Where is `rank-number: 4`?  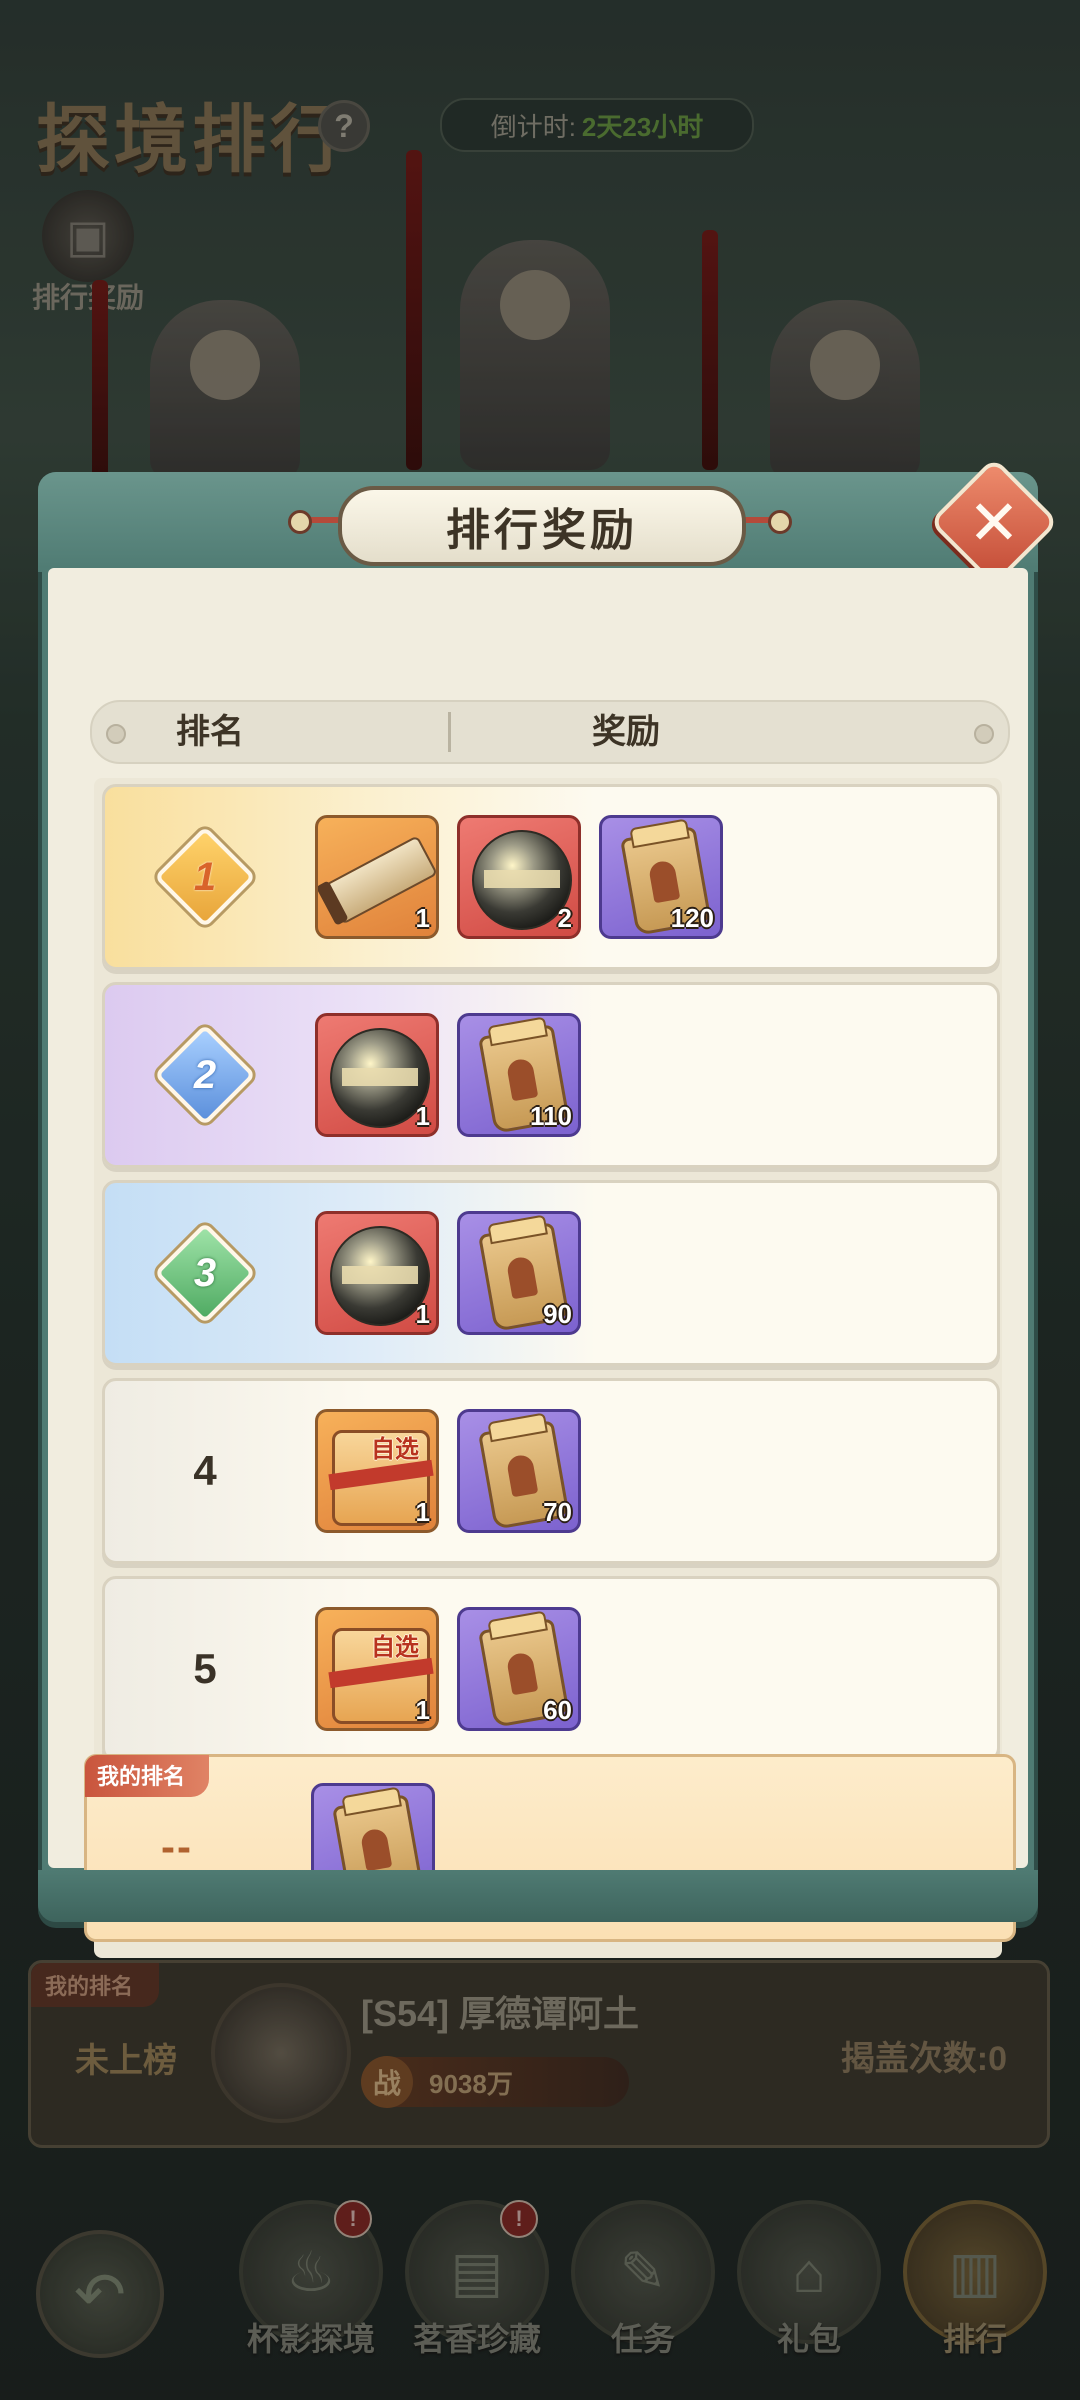
rank-number: 4 is located at coordinates (205, 1470).